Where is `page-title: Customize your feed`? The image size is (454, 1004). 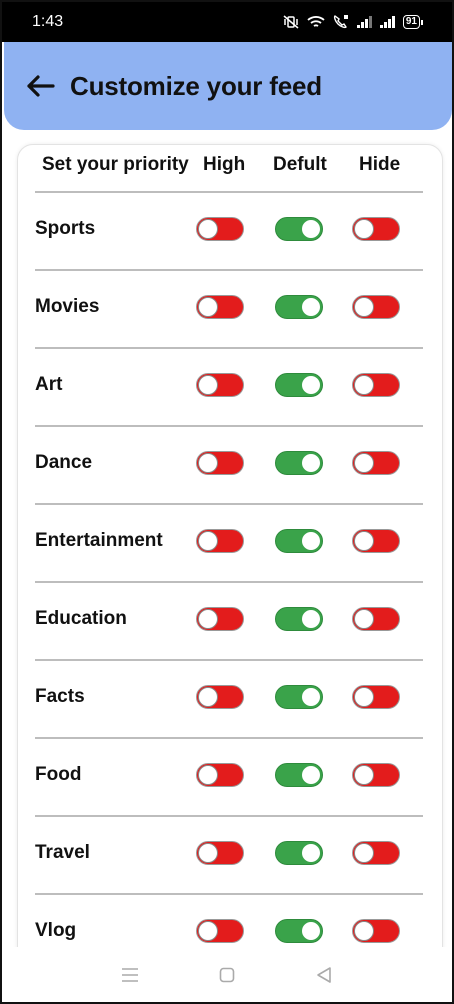
page-title: Customize your feed is located at coordinates (196, 85).